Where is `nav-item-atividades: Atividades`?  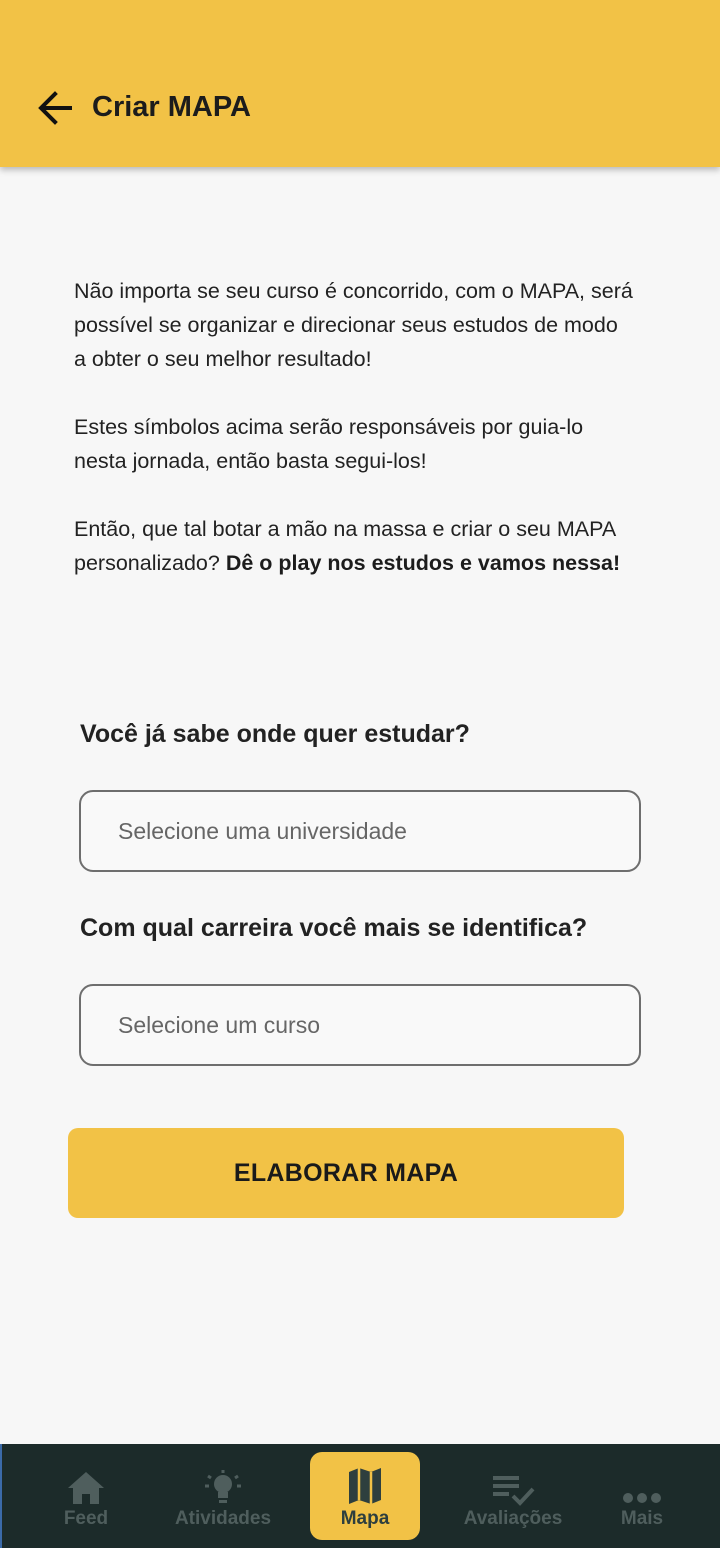 nav-item-atividades: Atividades is located at coordinates (223, 1496).